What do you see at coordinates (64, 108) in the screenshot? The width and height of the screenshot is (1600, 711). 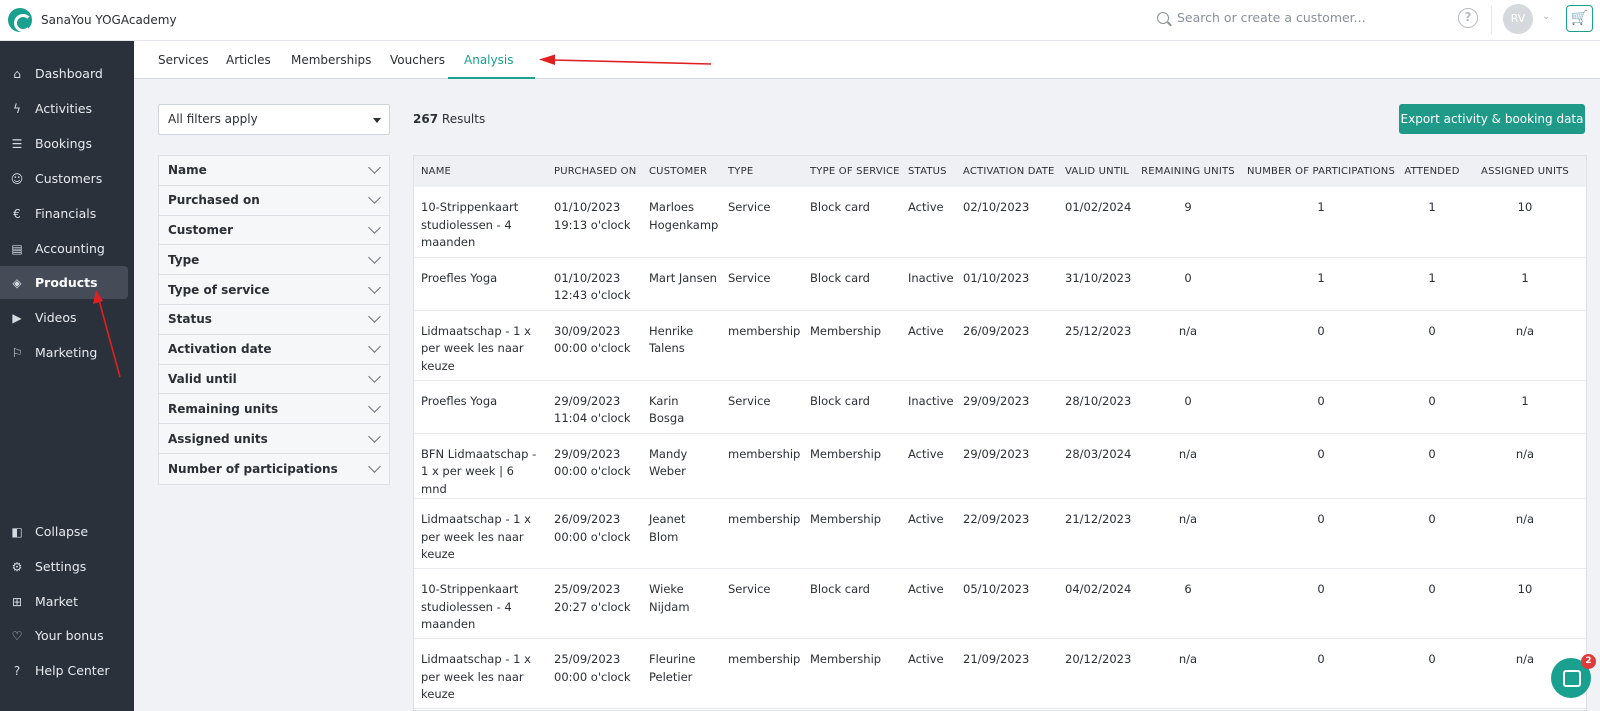 I see `sidebar-item-activities: ϟ Activities` at bounding box center [64, 108].